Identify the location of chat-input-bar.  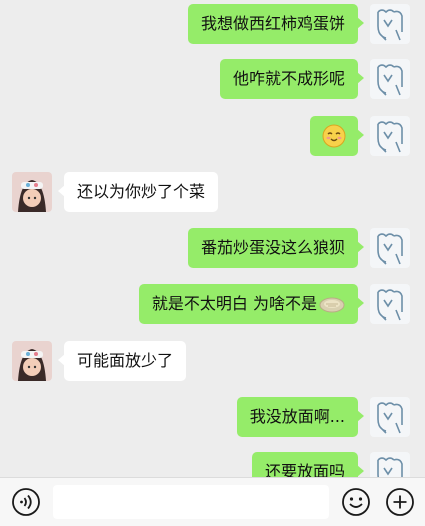
(212, 501).